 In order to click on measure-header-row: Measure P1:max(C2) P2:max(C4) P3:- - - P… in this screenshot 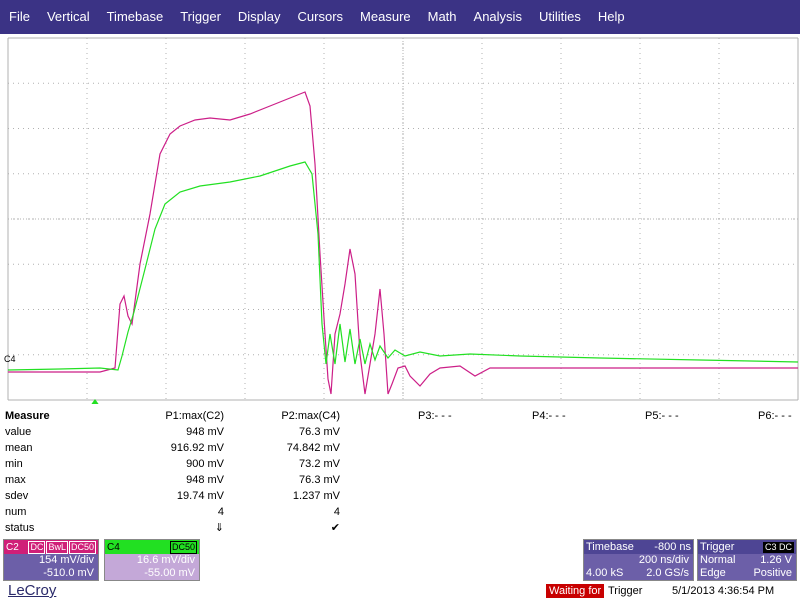, I will do `click(400, 416)`.